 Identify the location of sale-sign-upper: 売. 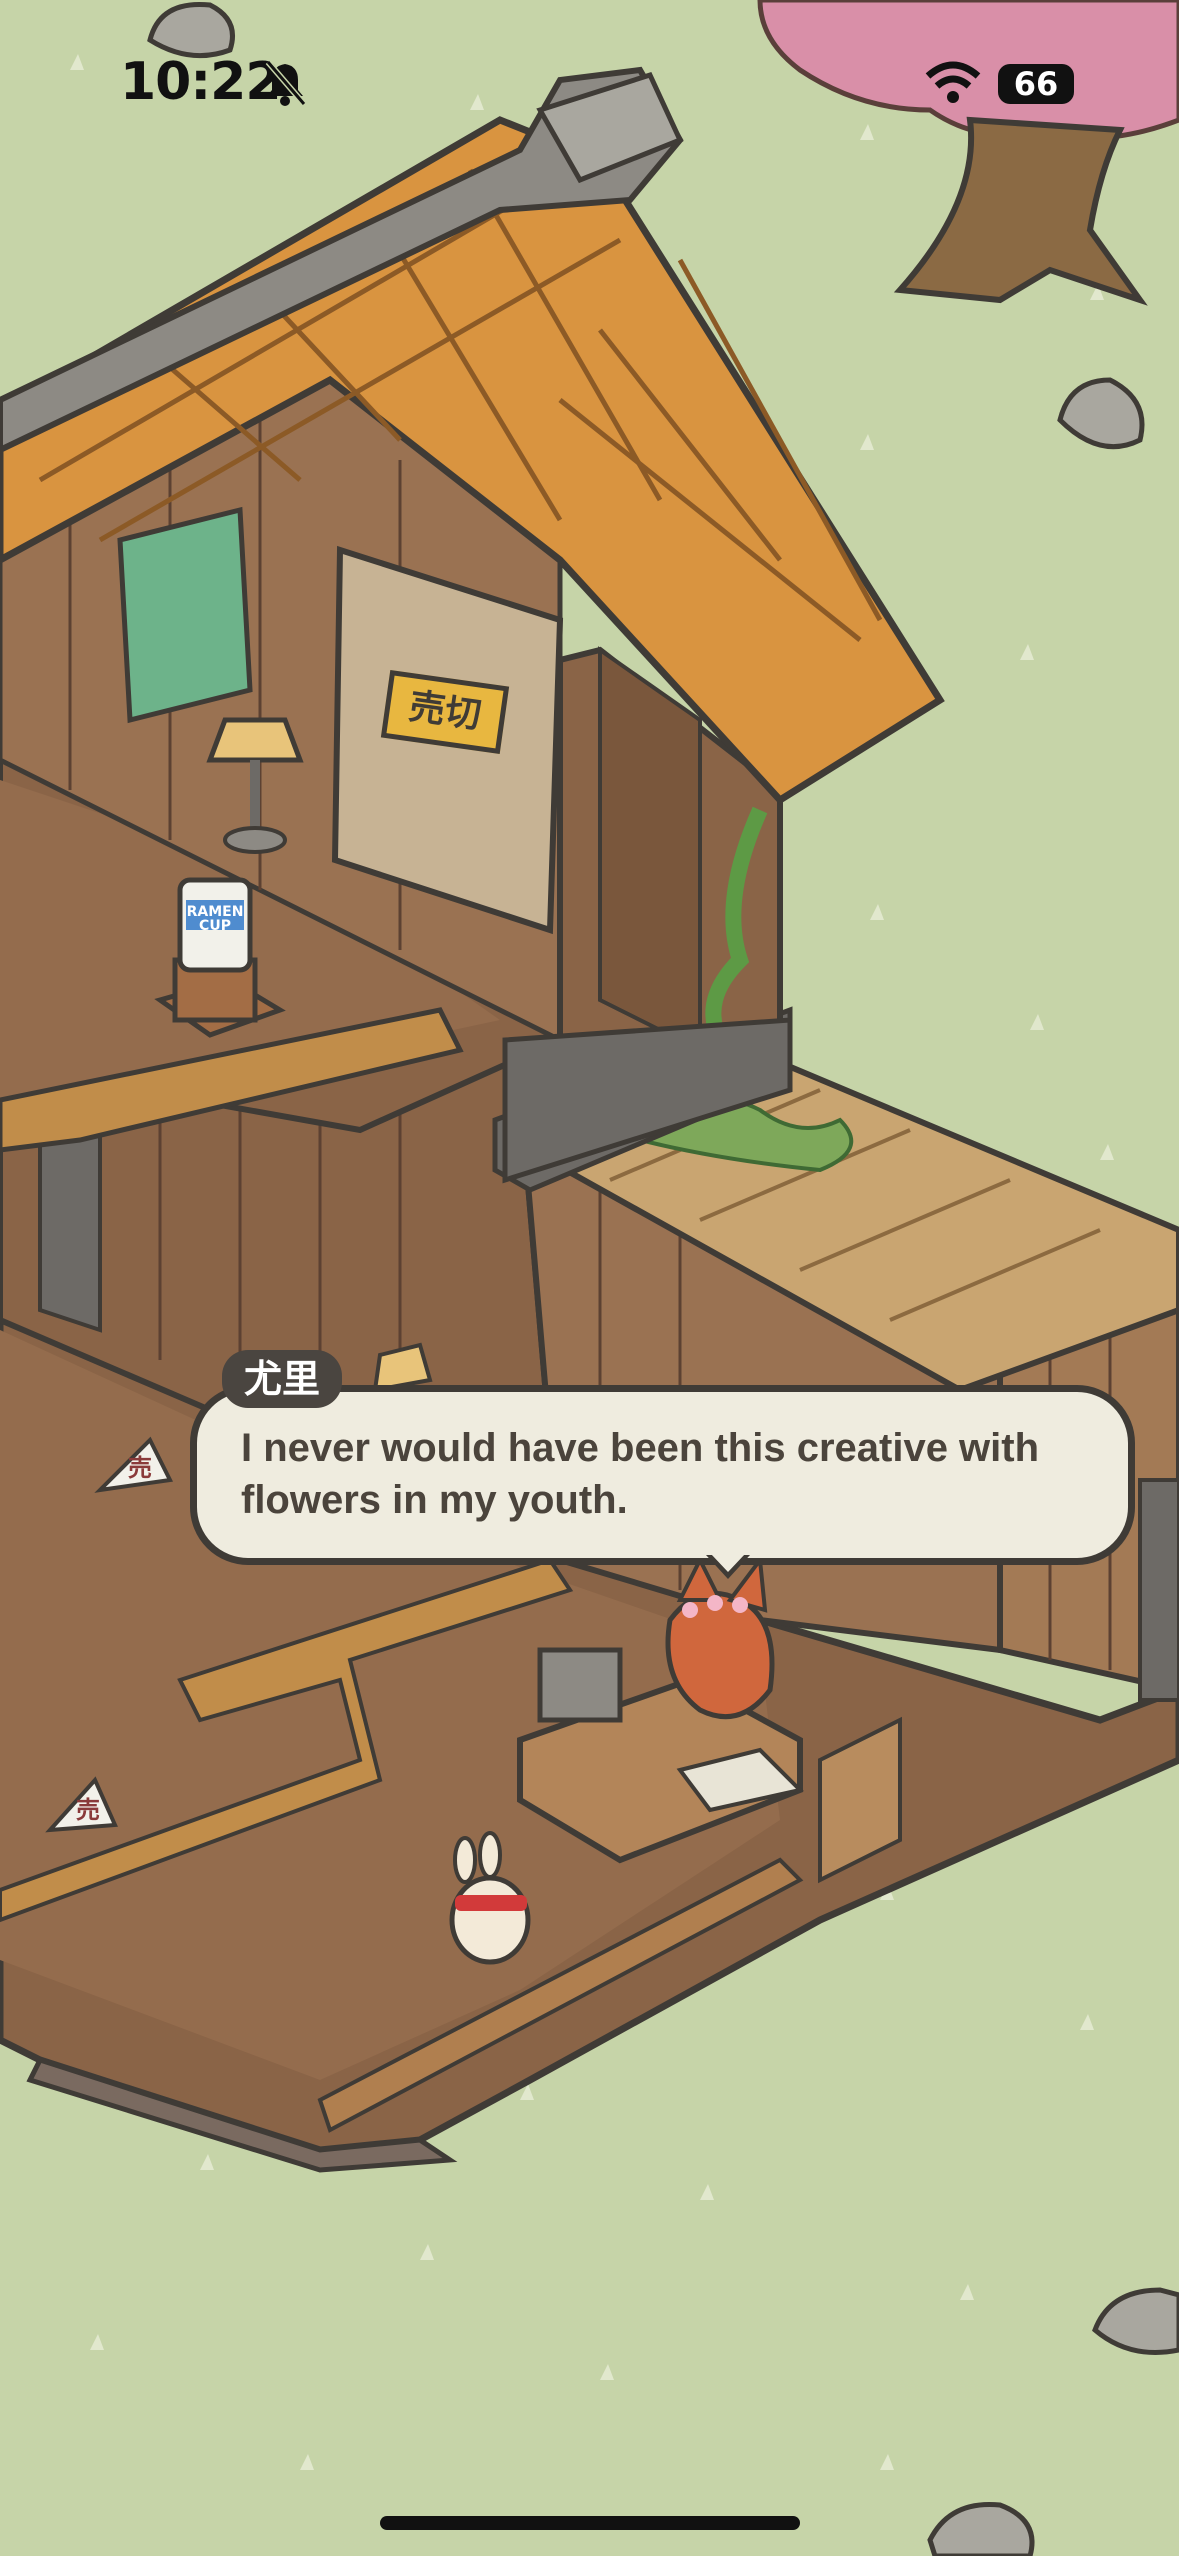
(140, 1468).